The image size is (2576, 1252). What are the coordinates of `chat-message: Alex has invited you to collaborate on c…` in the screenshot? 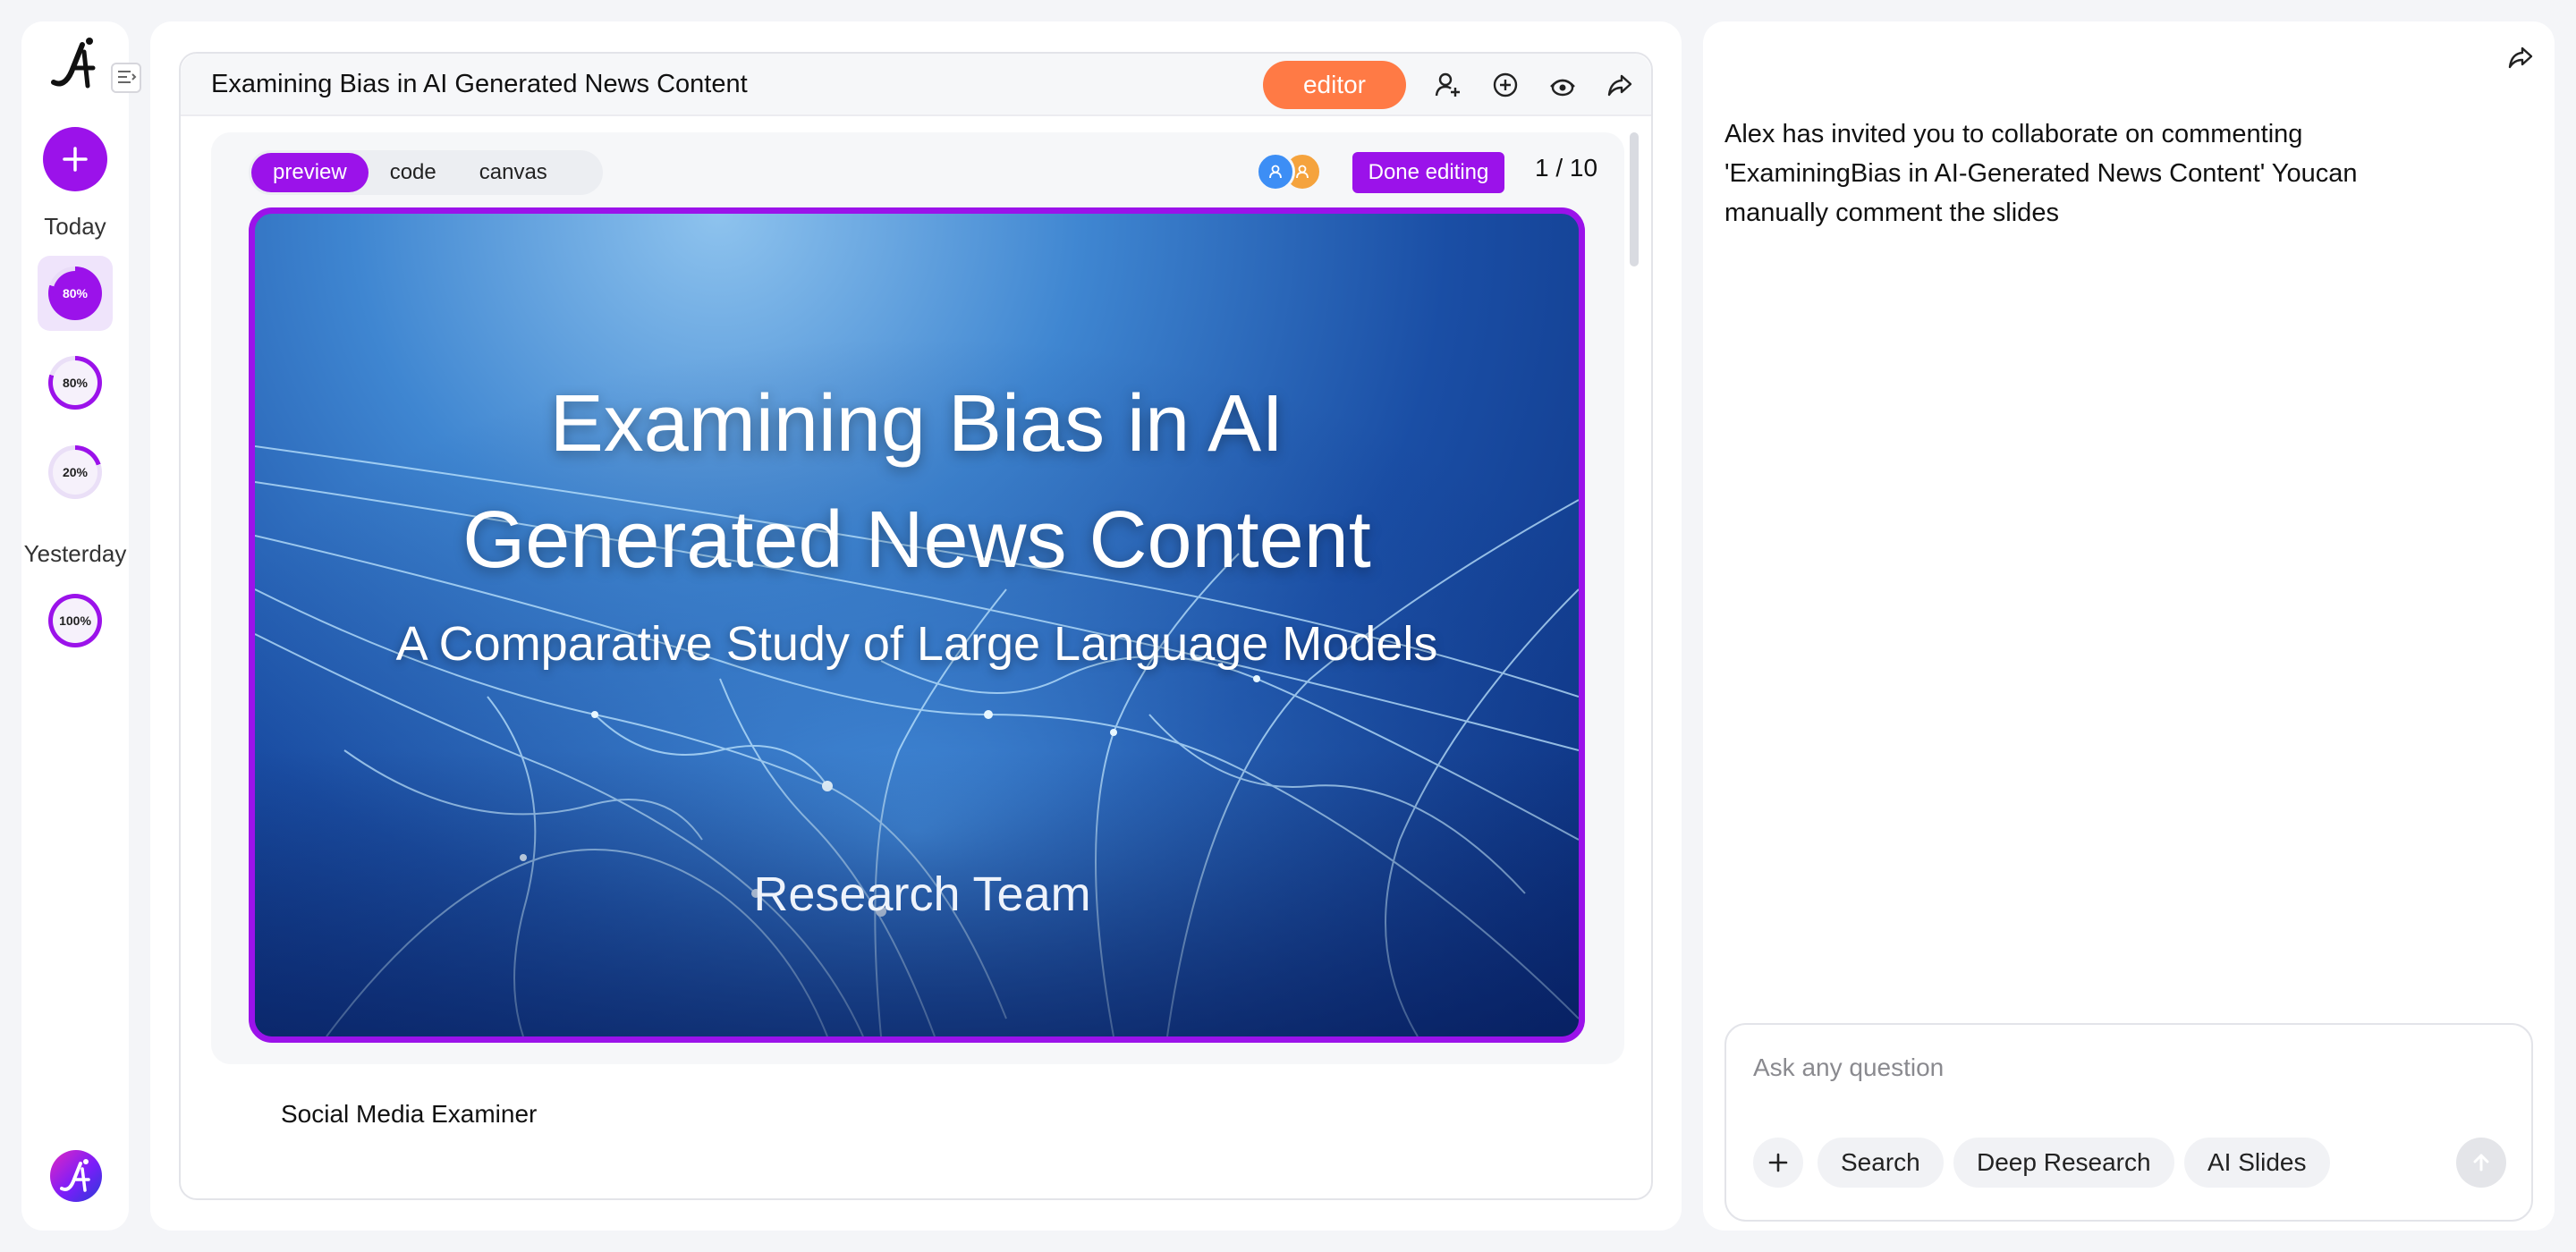 It's located at (2041, 173).